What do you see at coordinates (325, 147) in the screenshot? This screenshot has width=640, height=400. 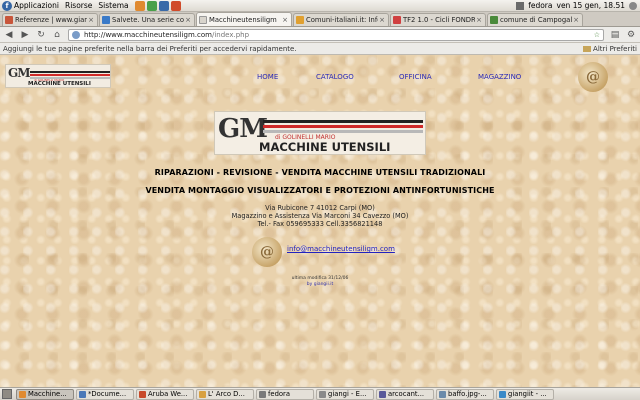 I see `logo-main-name: MACCHINE UTENSILI` at bounding box center [325, 147].